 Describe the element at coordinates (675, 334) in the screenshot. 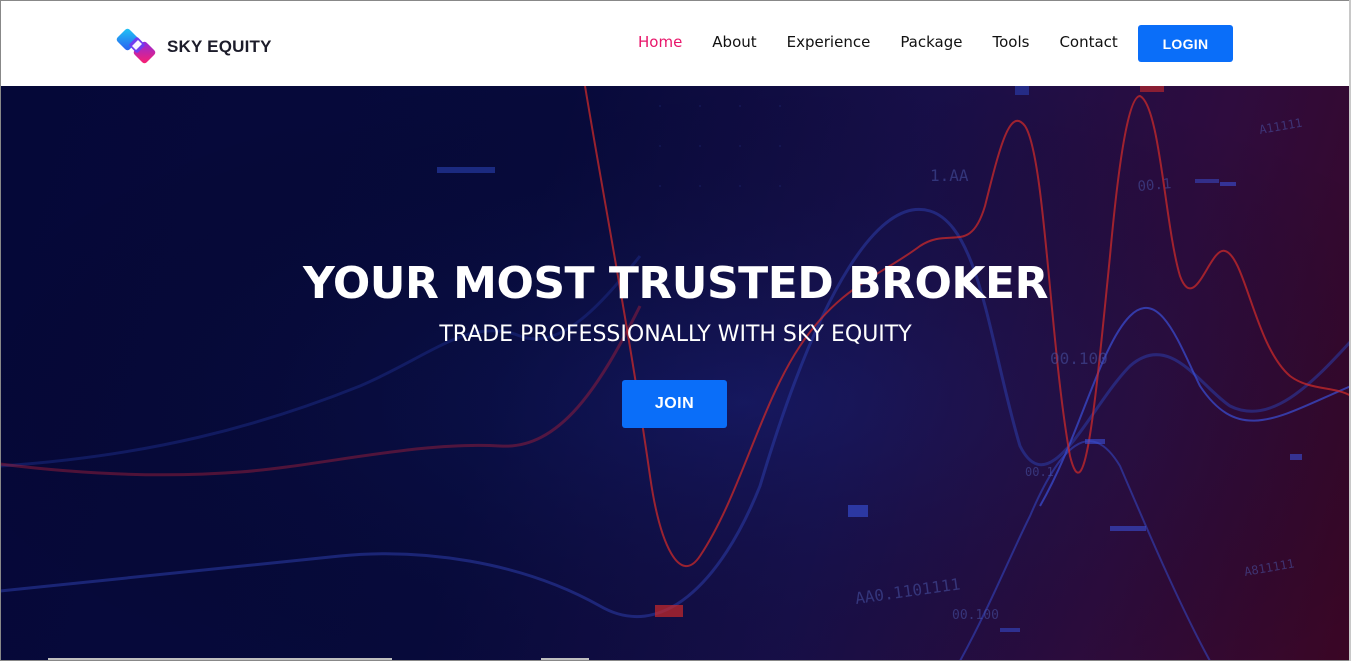

I see `hero-subtitle: TRADE PROFESSIONALLY WITH SKY EQUITY` at that location.